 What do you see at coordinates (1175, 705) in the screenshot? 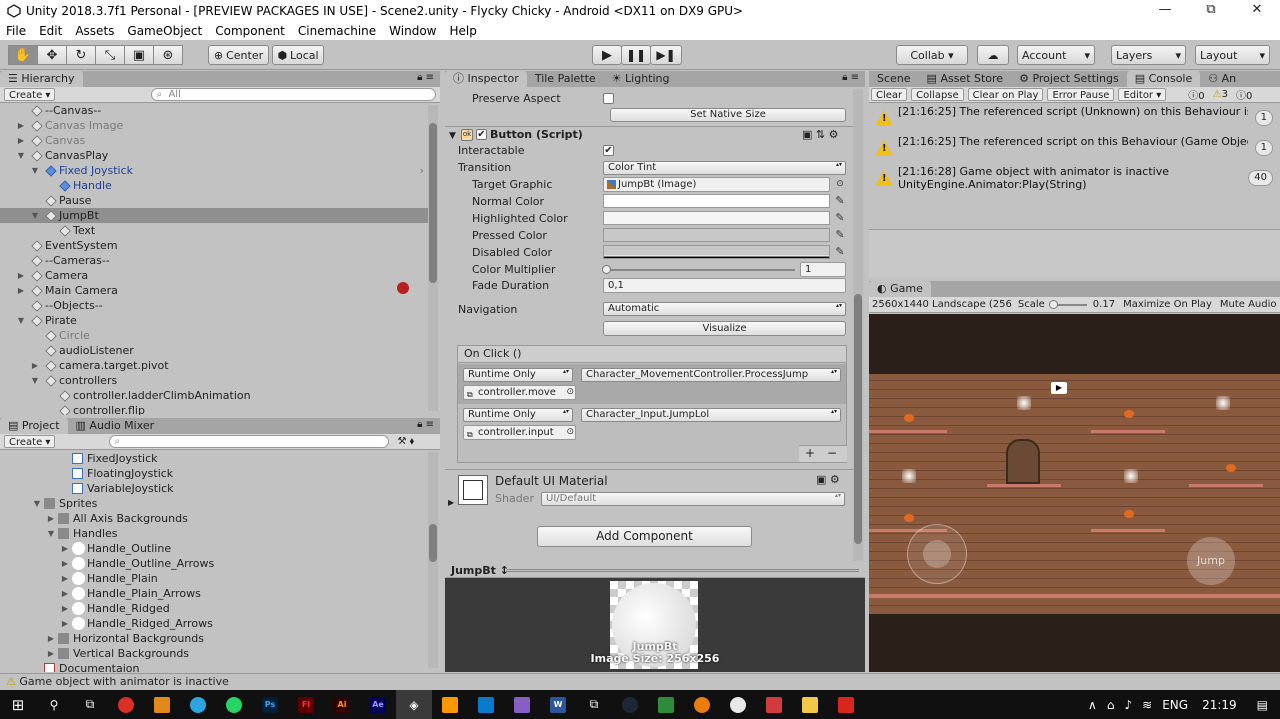
I see `language-indicator: ENG` at bounding box center [1175, 705].